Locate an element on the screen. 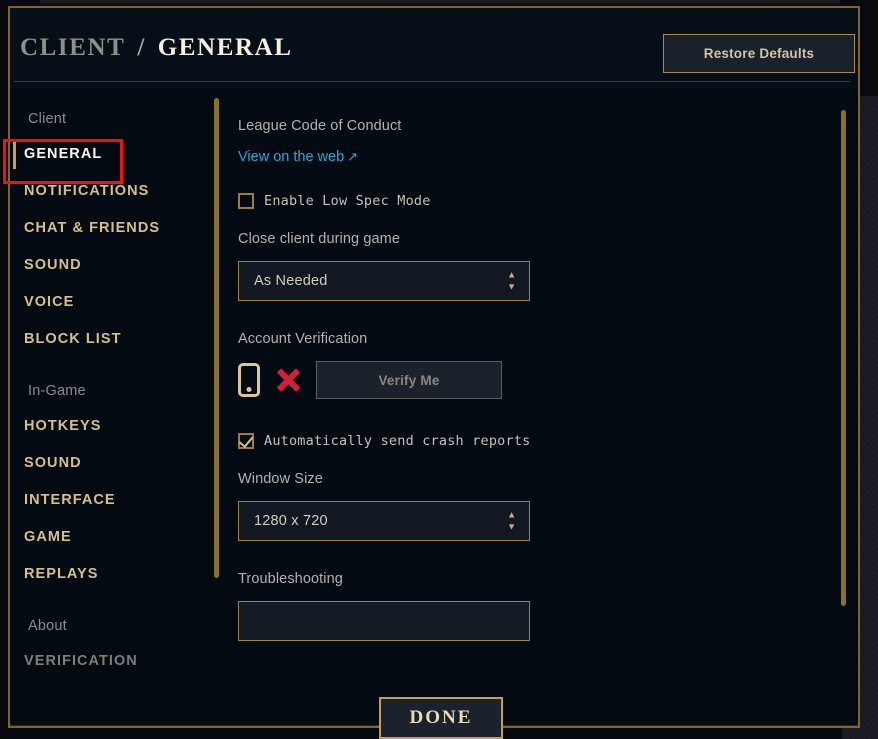  window-chrome-left is located at coordinates (3, 369).